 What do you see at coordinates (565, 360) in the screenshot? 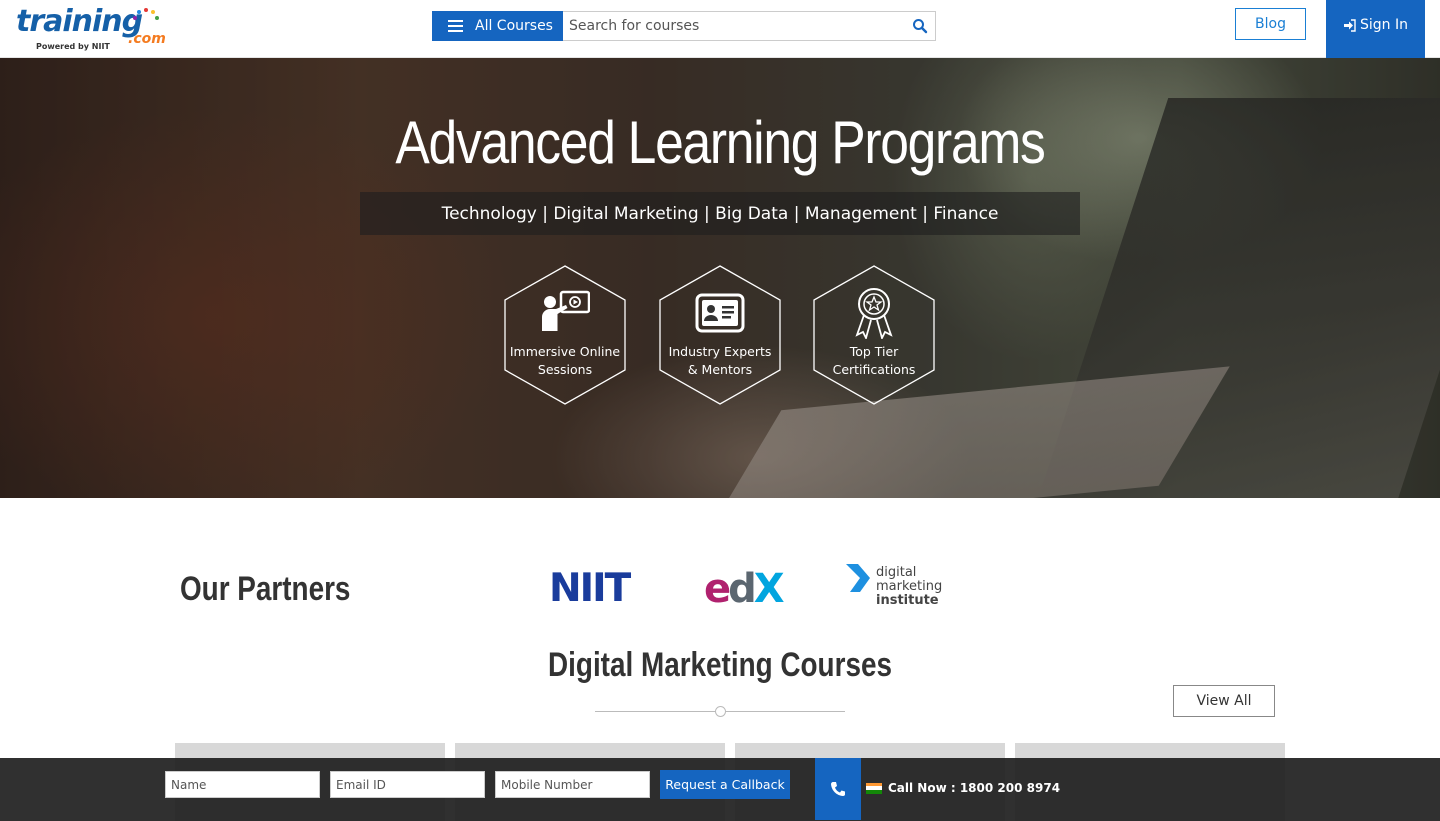
I see `feature-label: Immersive Online Sessions` at bounding box center [565, 360].